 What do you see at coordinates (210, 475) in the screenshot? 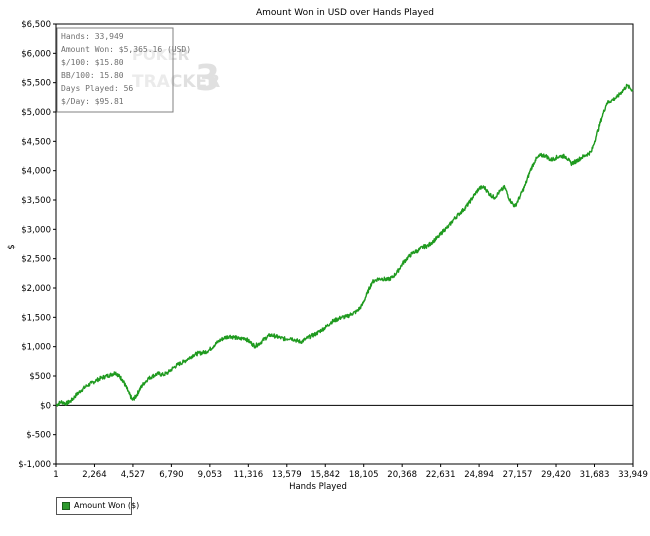
I see `x-tick-label: 9,053` at bounding box center [210, 475].